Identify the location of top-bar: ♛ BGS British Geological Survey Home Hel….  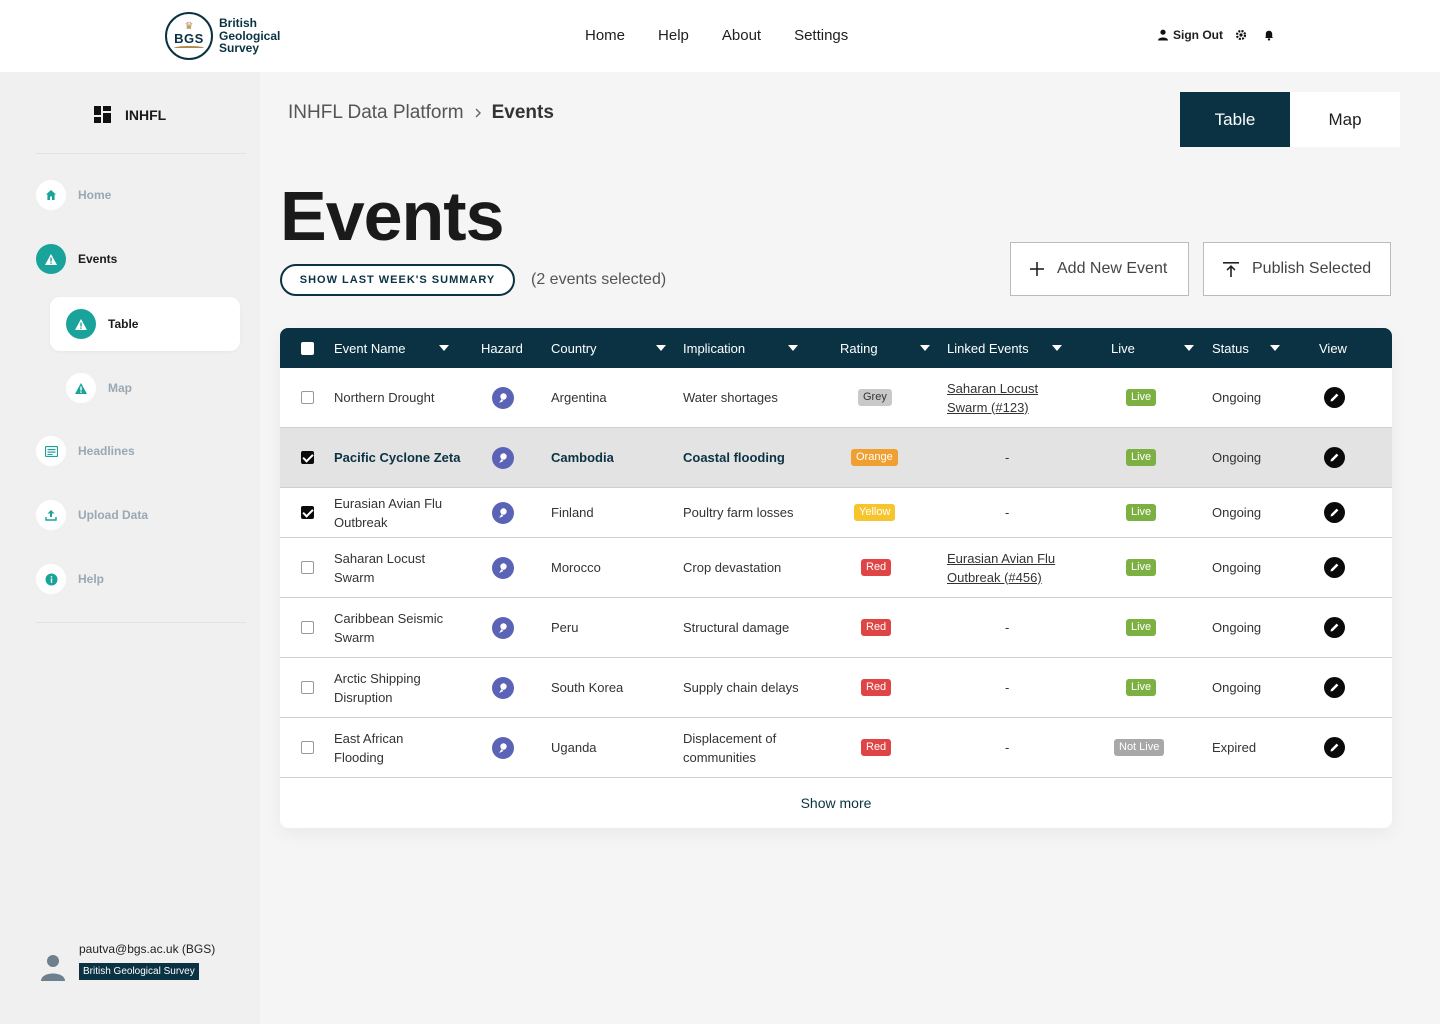
(720, 36).